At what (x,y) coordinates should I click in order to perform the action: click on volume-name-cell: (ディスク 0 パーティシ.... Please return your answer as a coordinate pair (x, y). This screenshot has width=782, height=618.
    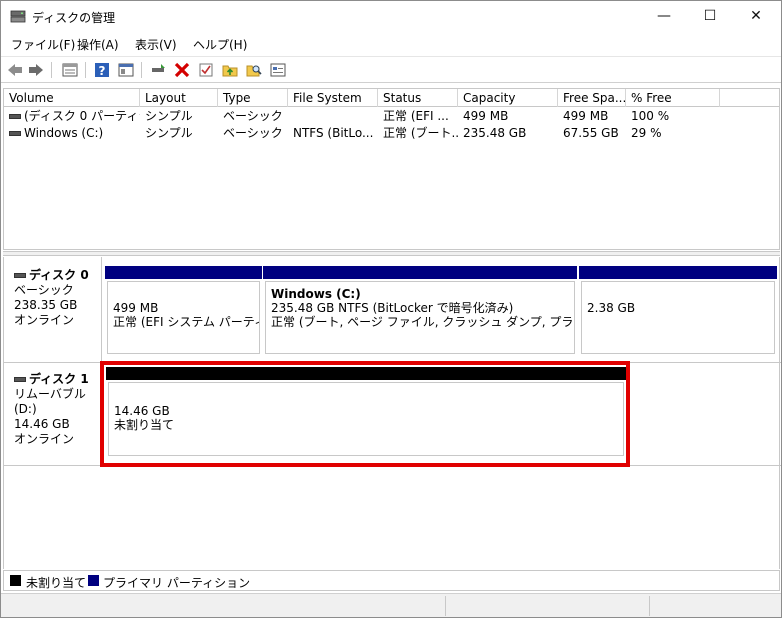
    Looking at the image, I should click on (72, 116).